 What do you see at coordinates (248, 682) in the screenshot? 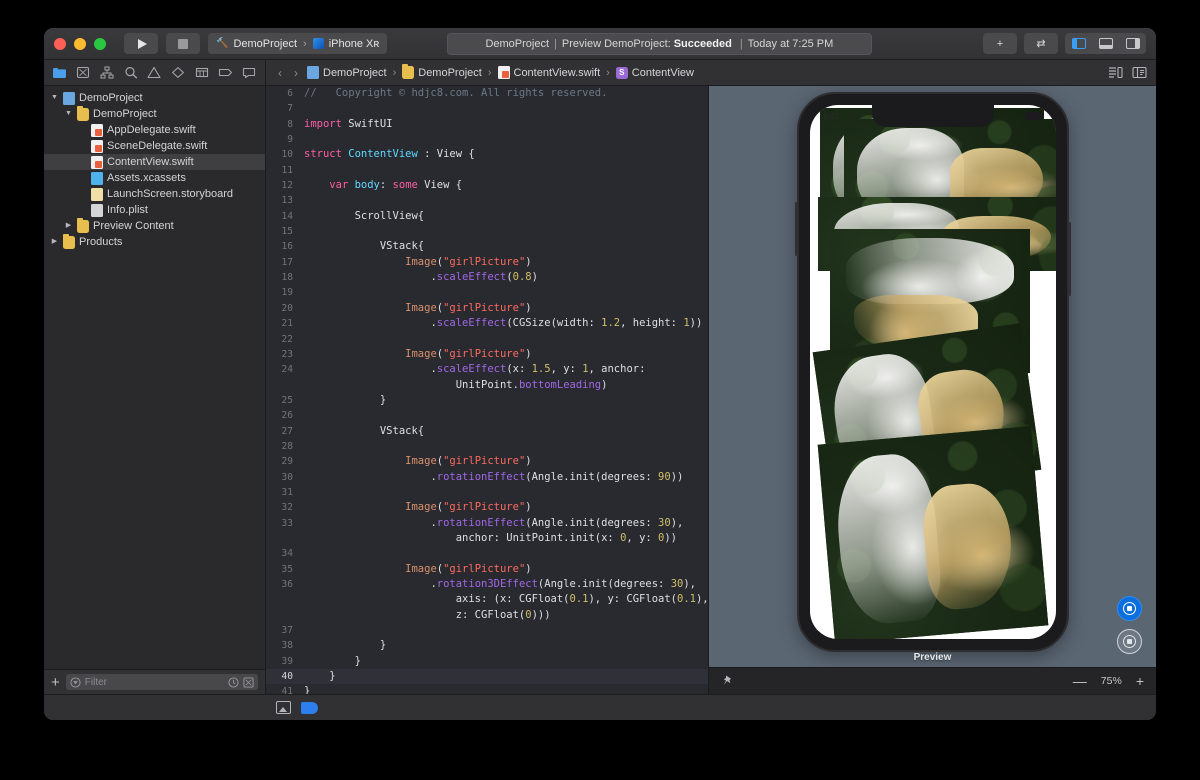
I see `filter-options-icon` at bounding box center [248, 682].